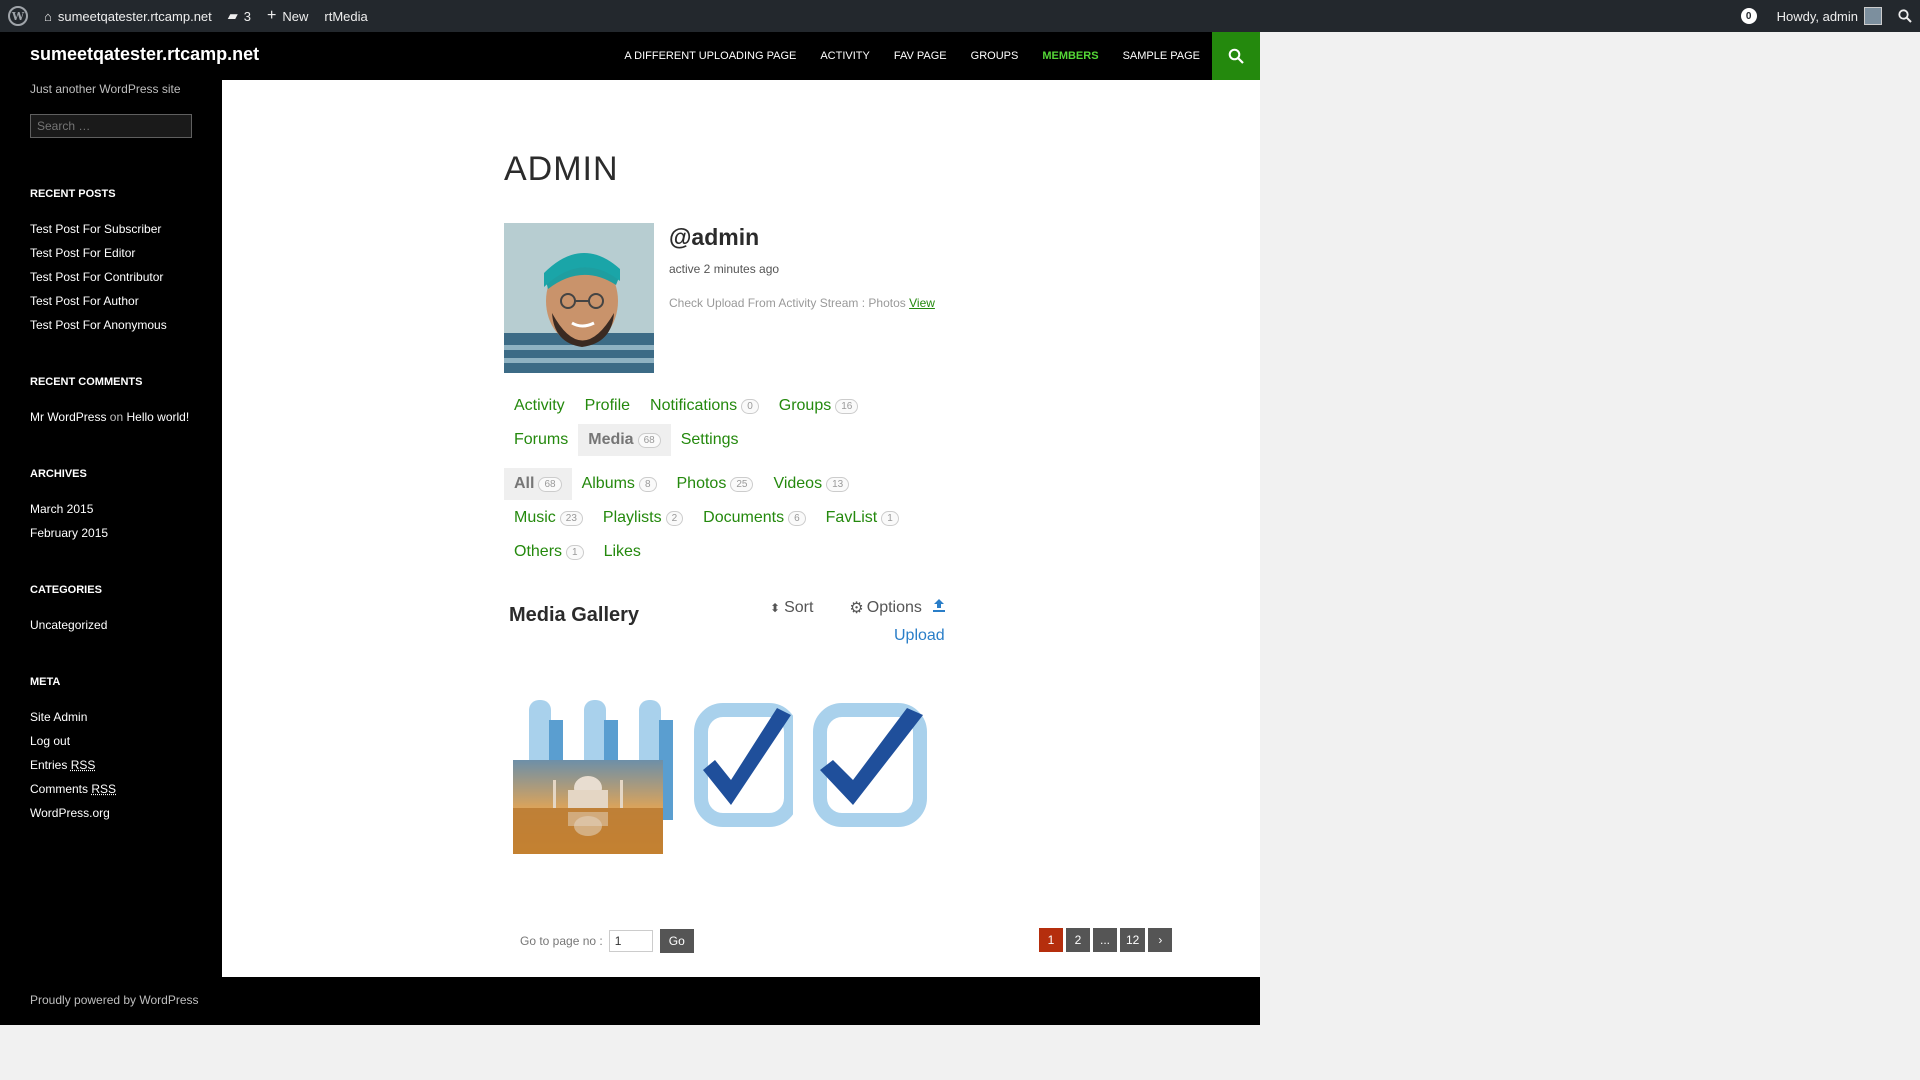 Image resolution: width=1920 pixels, height=1080 pixels. I want to click on entries-rss-link: Entries RSS, so click(62, 765).